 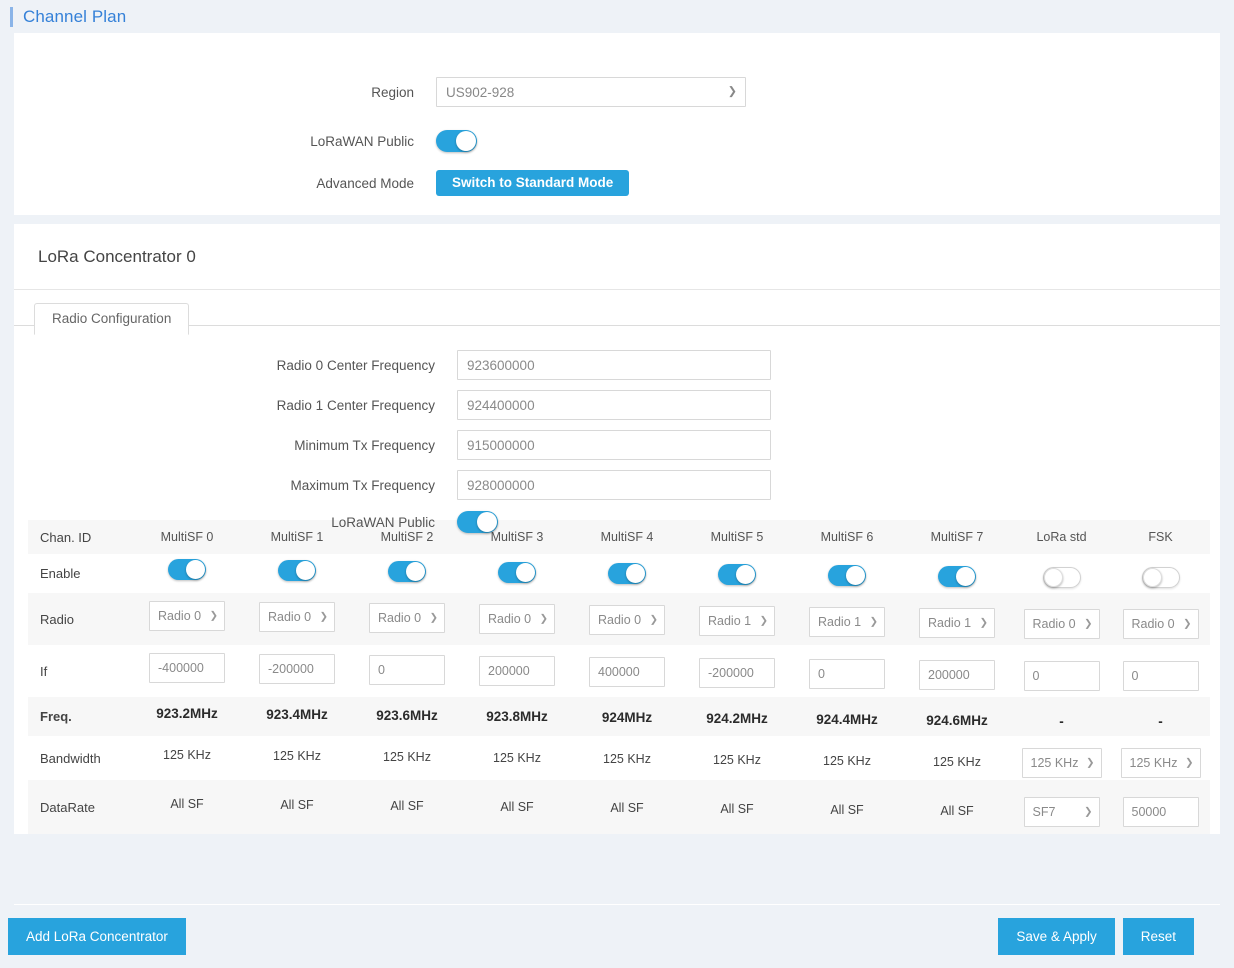 What do you see at coordinates (187, 713) in the screenshot?
I see `freq-value-multisf-0: 923.2MHz` at bounding box center [187, 713].